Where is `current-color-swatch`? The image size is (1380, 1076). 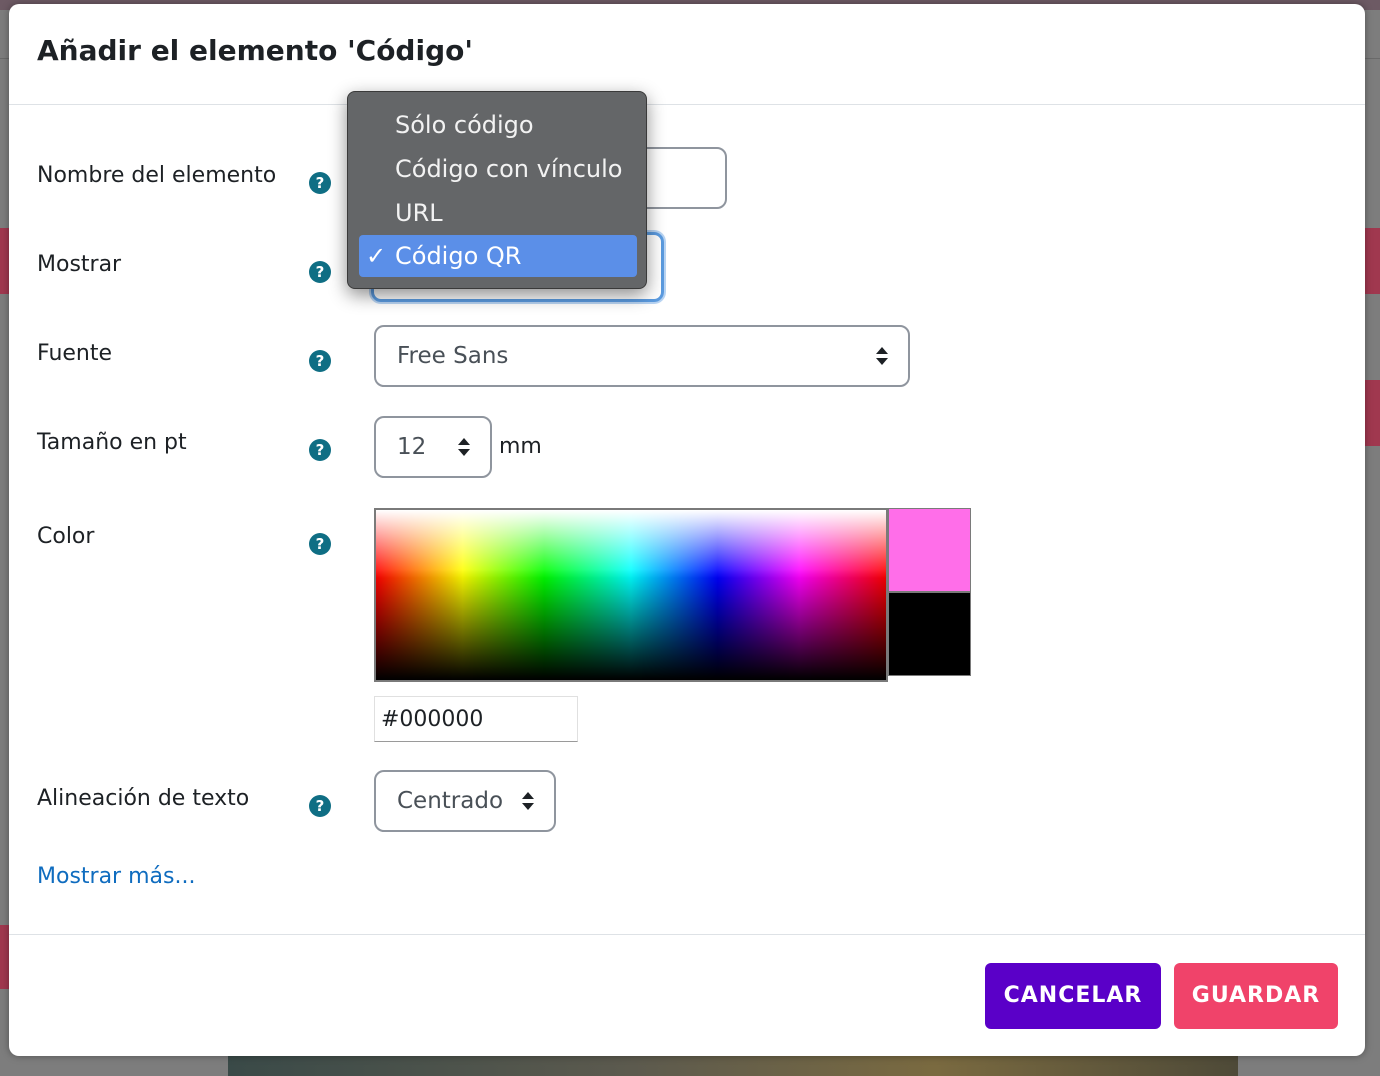
current-color-swatch is located at coordinates (929, 634).